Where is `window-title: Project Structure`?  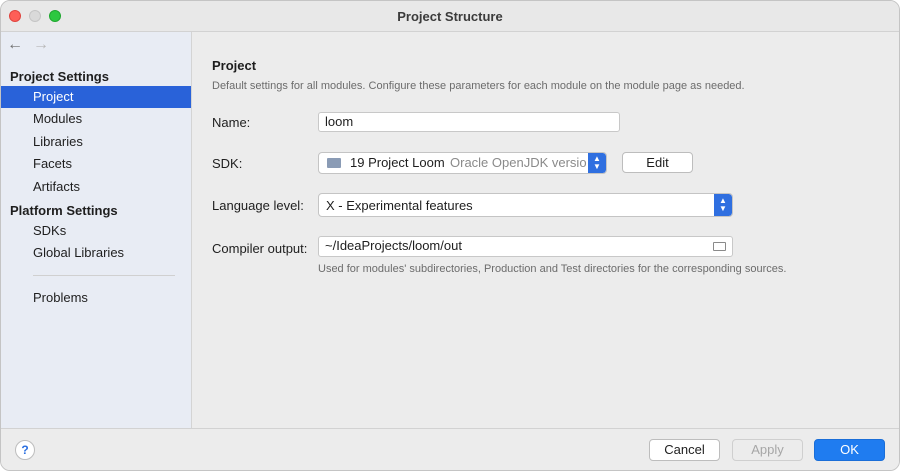 window-title: Project Structure is located at coordinates (450, 16).